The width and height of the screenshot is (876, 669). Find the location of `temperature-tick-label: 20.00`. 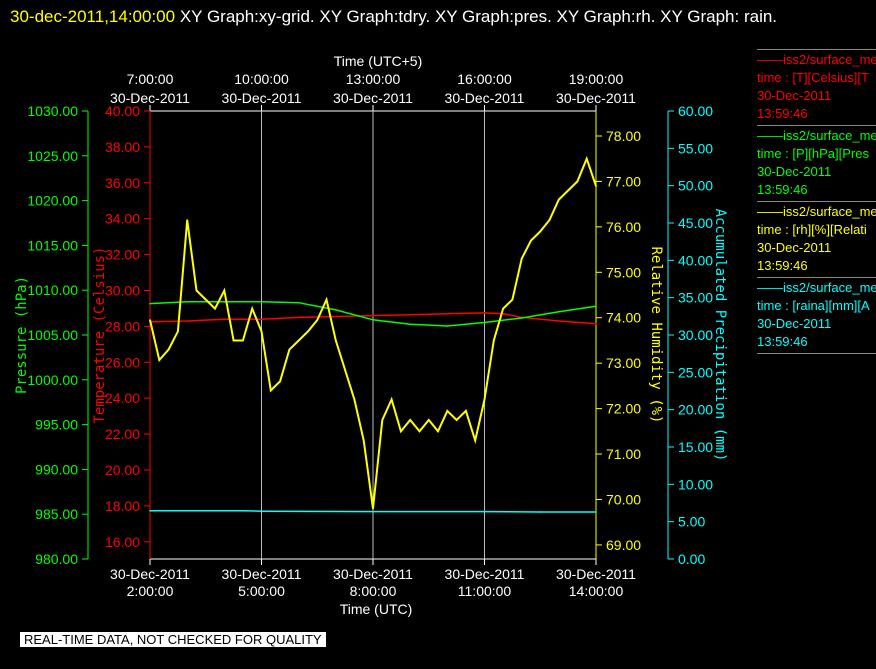

temperature-tick-label: 20.00 is located at coordinates (122, 470).